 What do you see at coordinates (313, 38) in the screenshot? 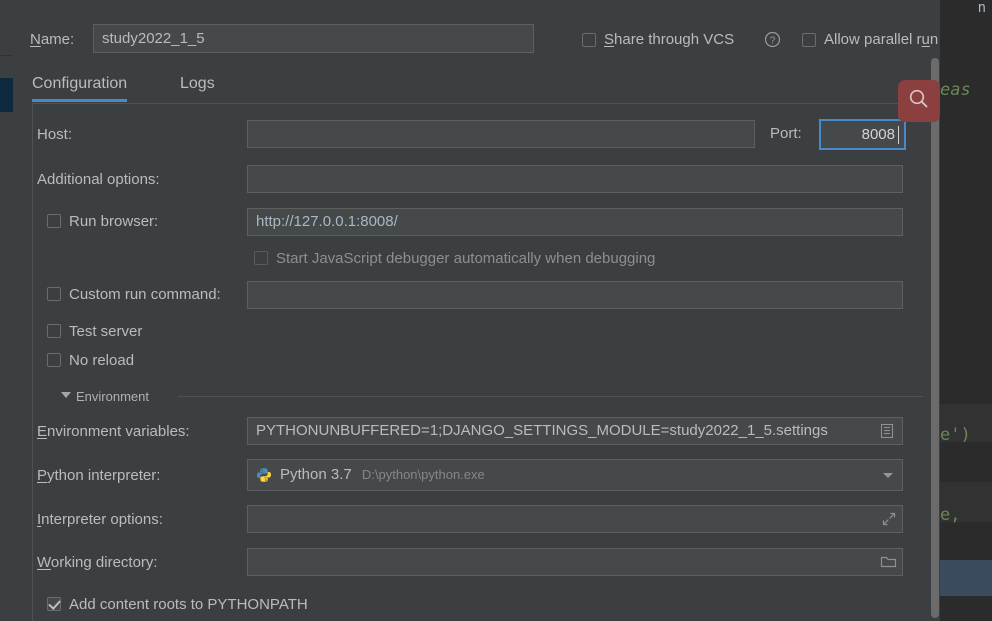
I see `configuration-name-input: study2022_1_5` at bounding box center [313, 38].